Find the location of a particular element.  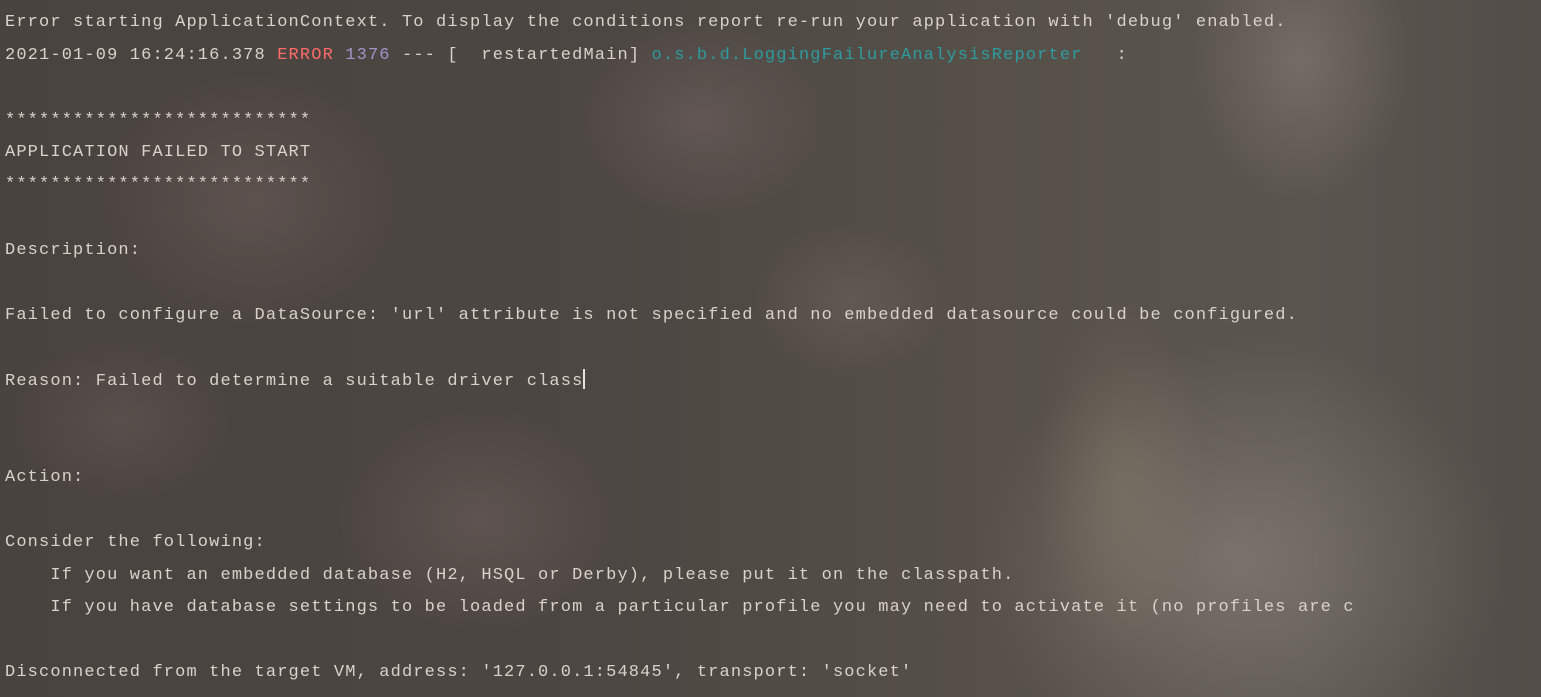

log-timestamp: 2021-01-09 16:24:16.378 is located at coordinates (135, 55).